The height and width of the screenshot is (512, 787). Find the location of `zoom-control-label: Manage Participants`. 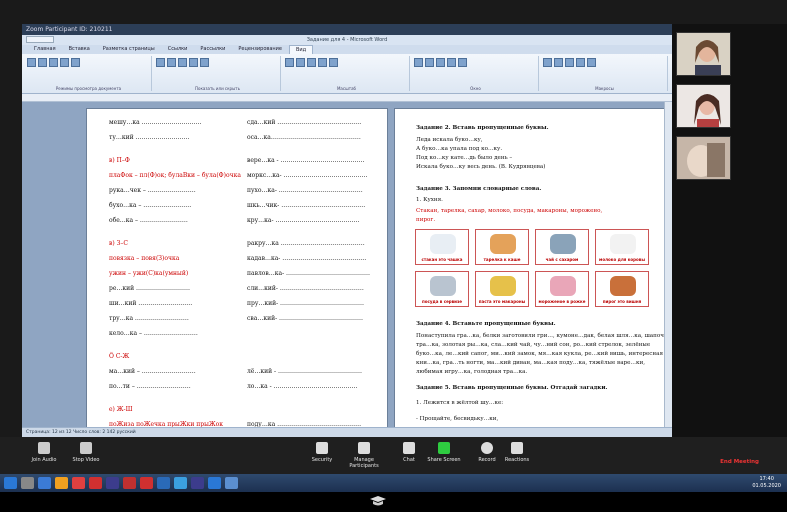

zoom-control-label: Manage Participants is located at coordinates (364, 463).